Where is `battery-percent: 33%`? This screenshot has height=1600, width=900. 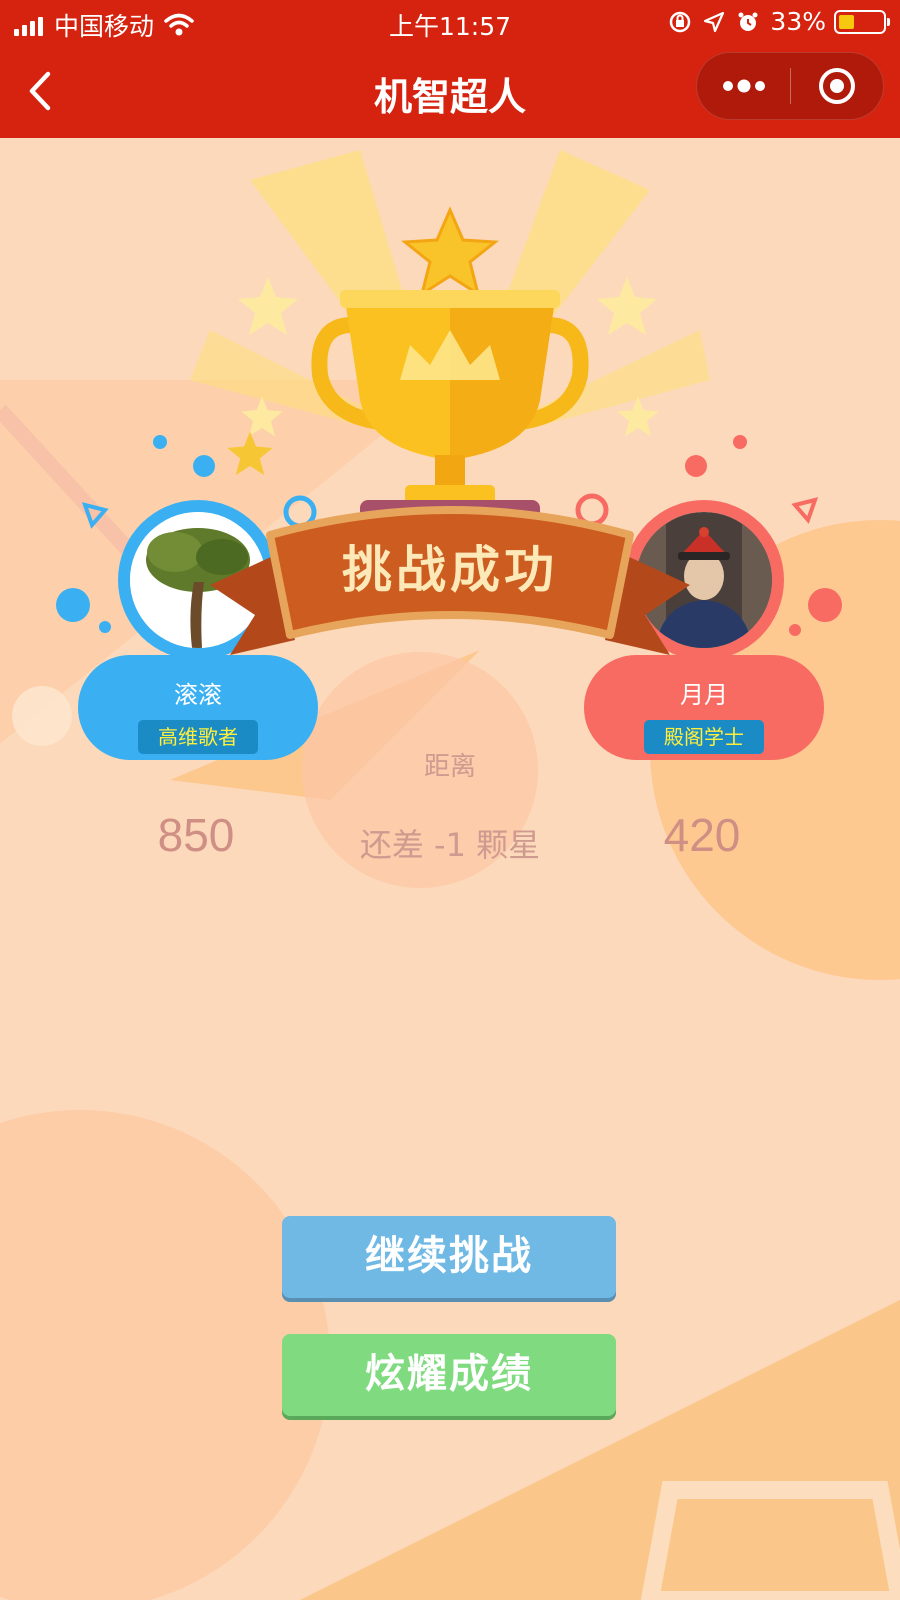
battery-percent: 33% is located at coordinates (798, 21).